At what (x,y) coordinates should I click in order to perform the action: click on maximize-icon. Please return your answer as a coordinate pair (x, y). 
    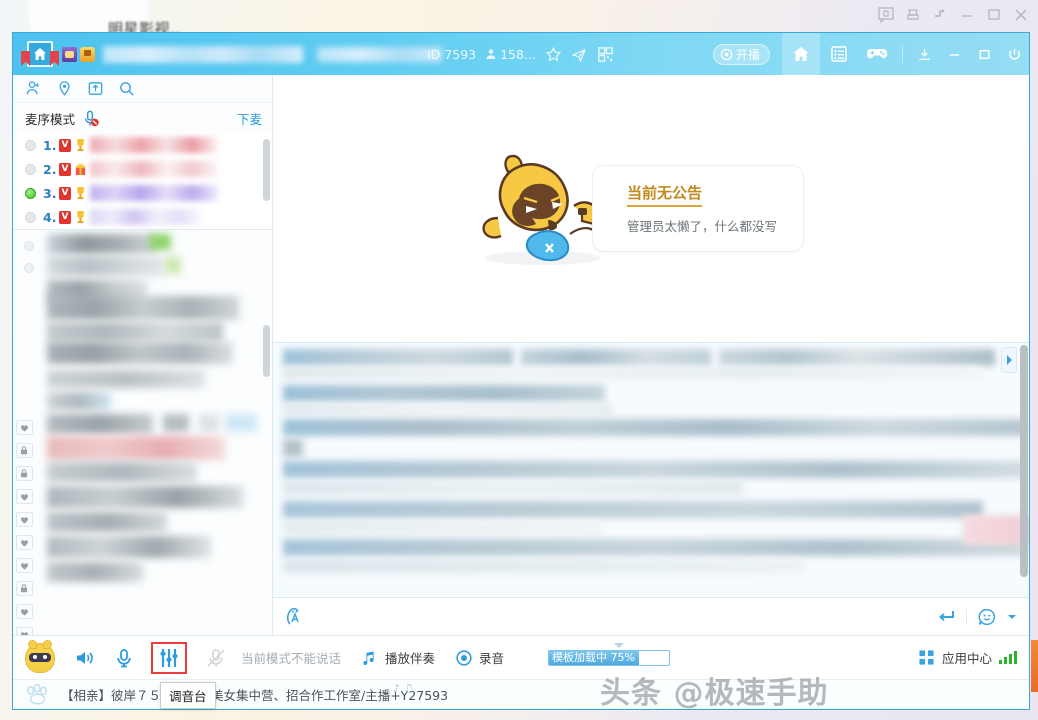
    Looking at the image, I should click on (994, 15).